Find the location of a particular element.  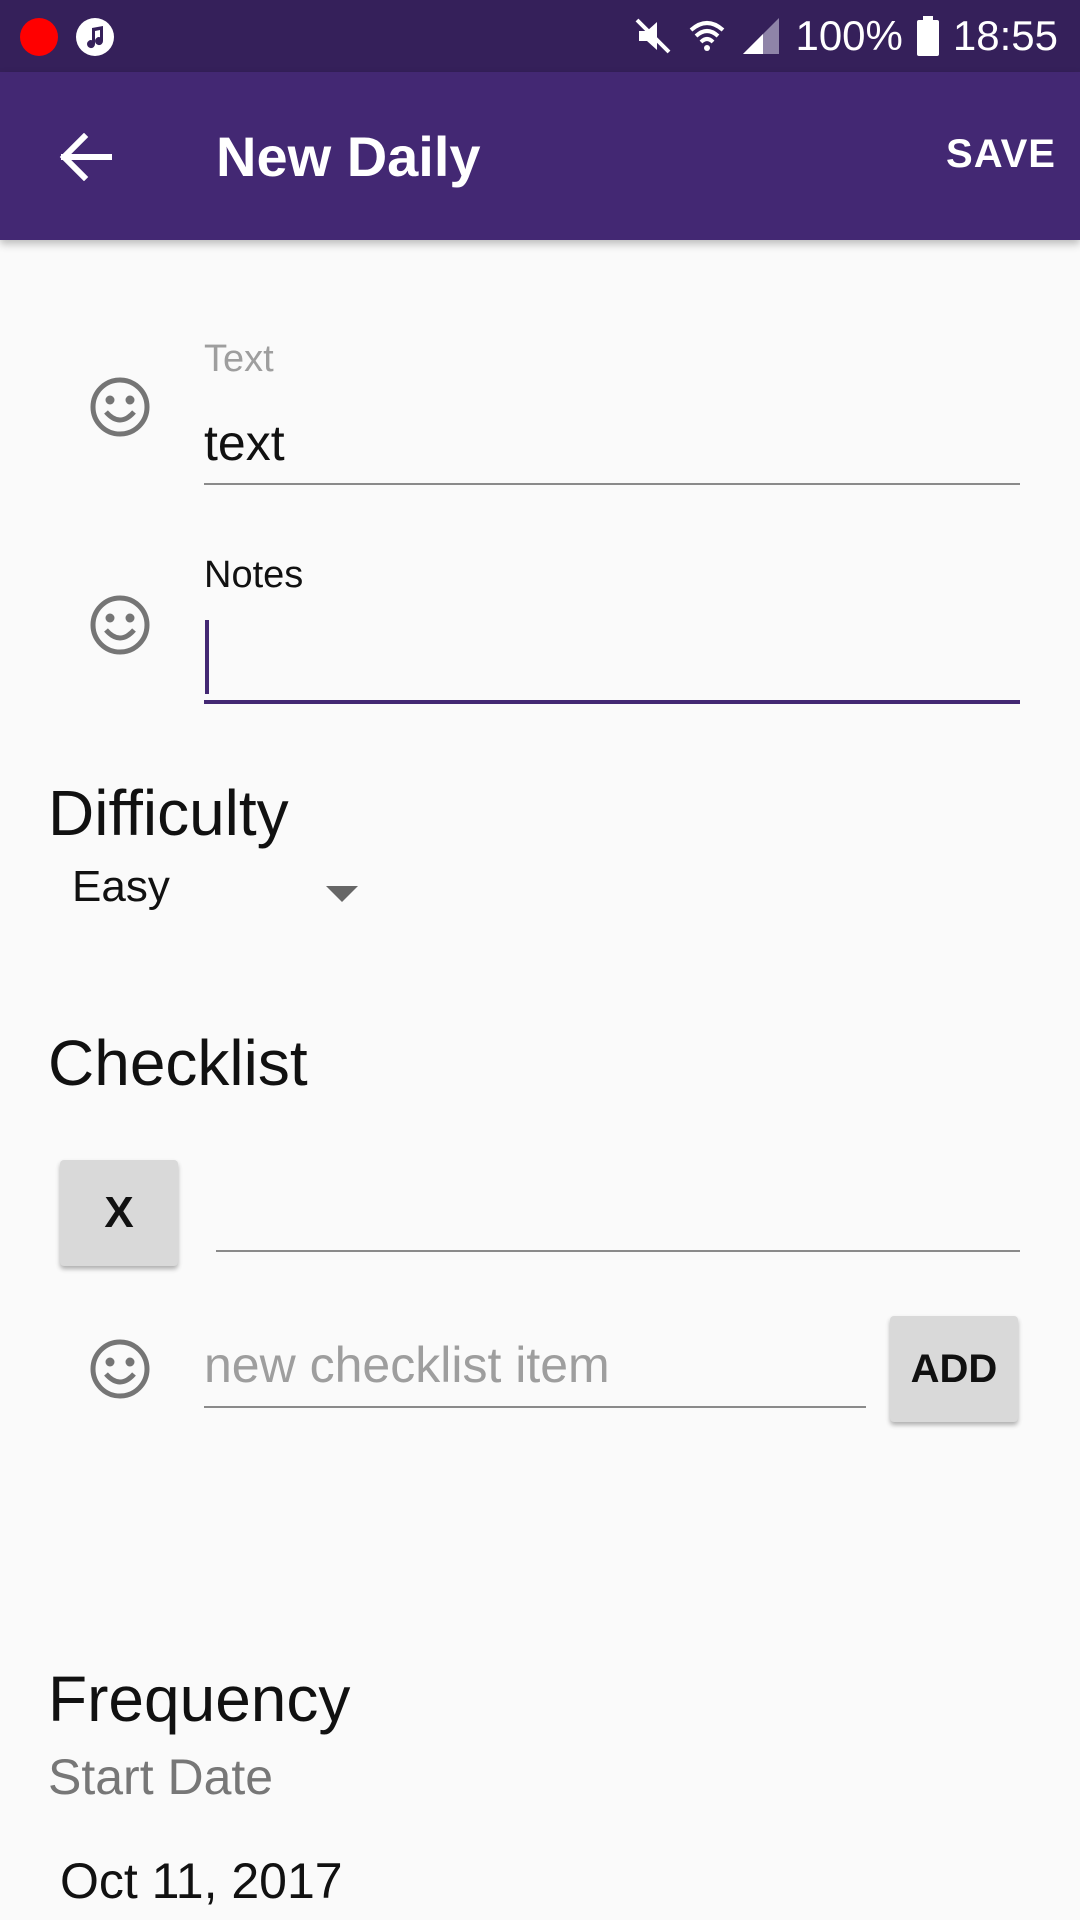

checklist-heading: Checklist is located at coordinates (178, 1063).